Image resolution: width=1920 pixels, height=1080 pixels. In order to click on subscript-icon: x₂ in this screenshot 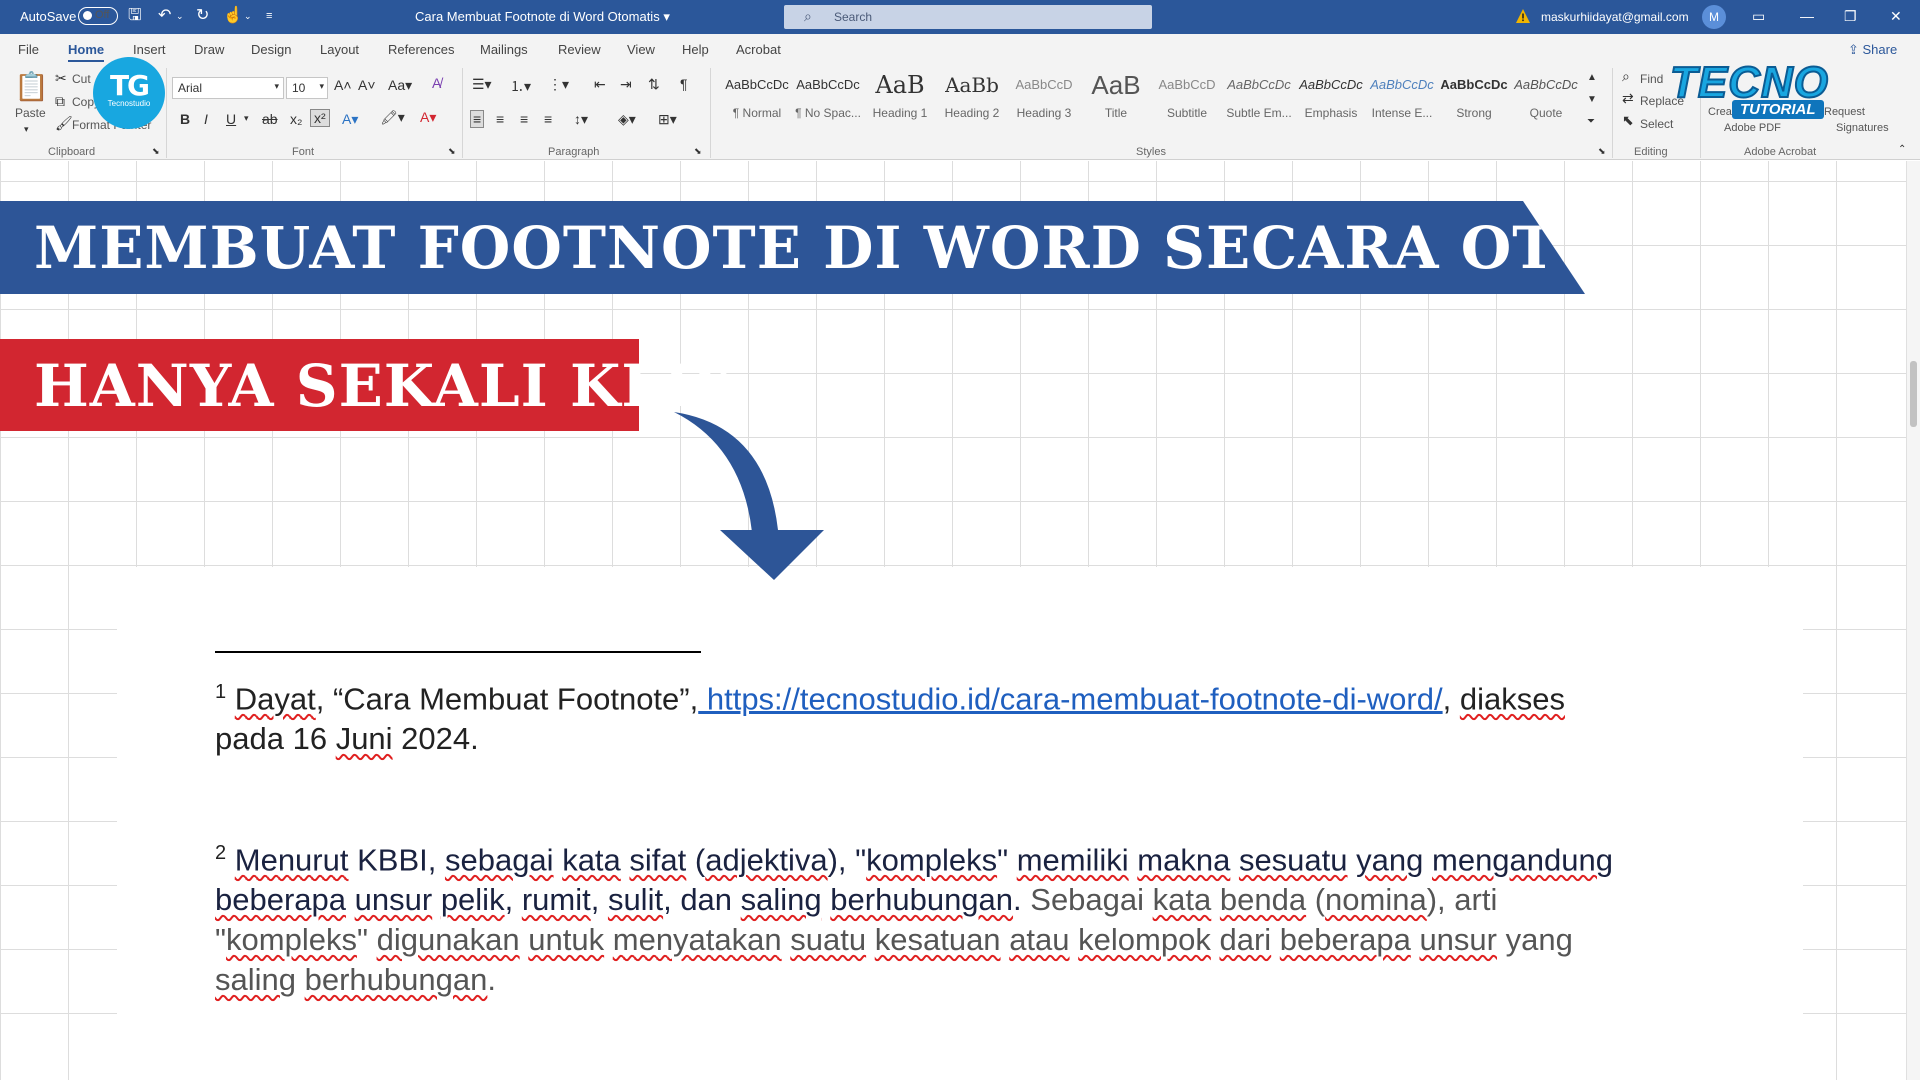, I will do `click(296, 119)`.